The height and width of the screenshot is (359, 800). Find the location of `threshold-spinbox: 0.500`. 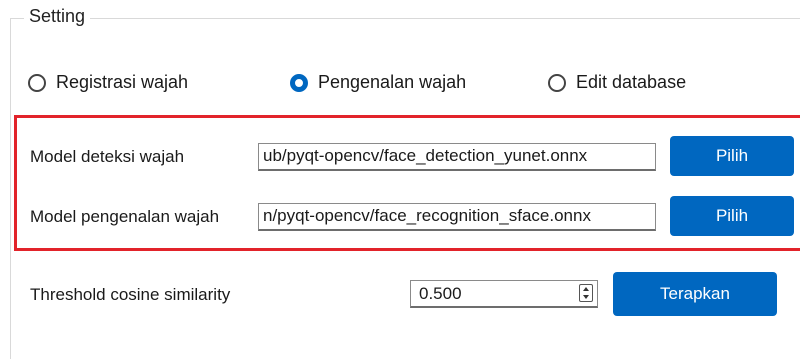

threshold-spinbox: 0.500 is located at coordinates (504, 294).